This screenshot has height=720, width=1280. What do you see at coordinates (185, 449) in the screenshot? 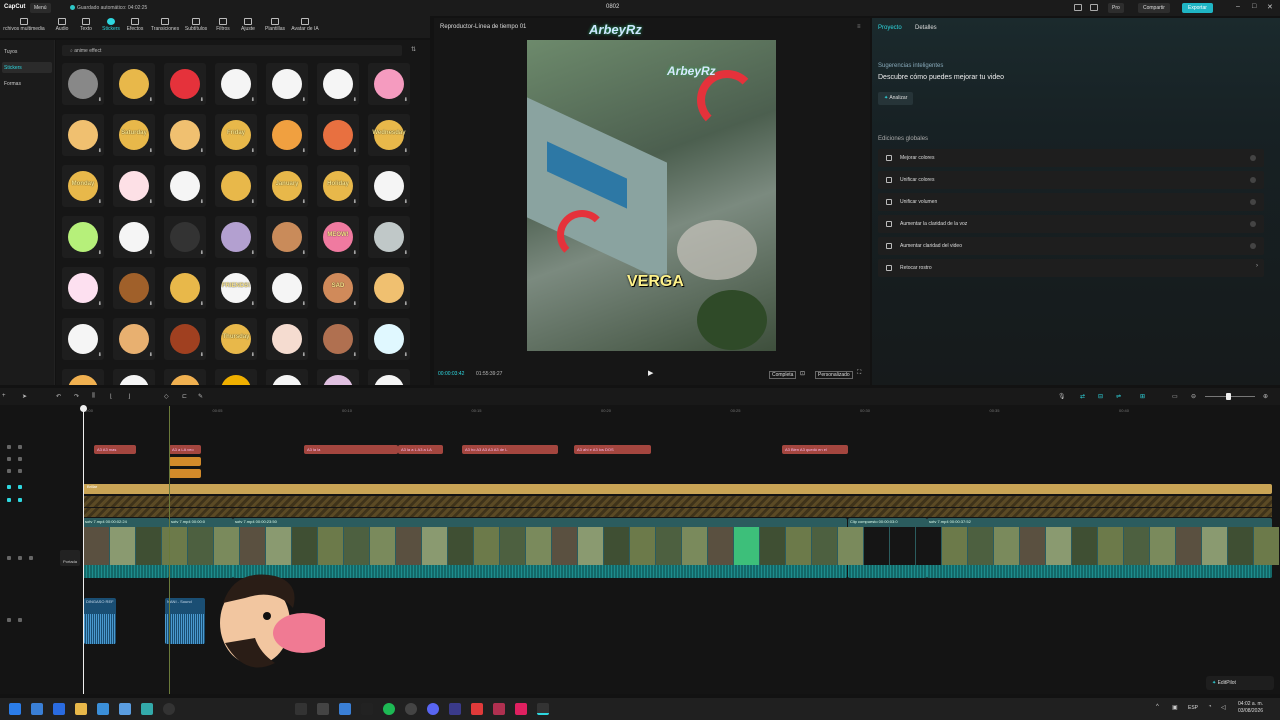
I see `text-clip: A3 a LA veo` at bounding box center [185, 449].